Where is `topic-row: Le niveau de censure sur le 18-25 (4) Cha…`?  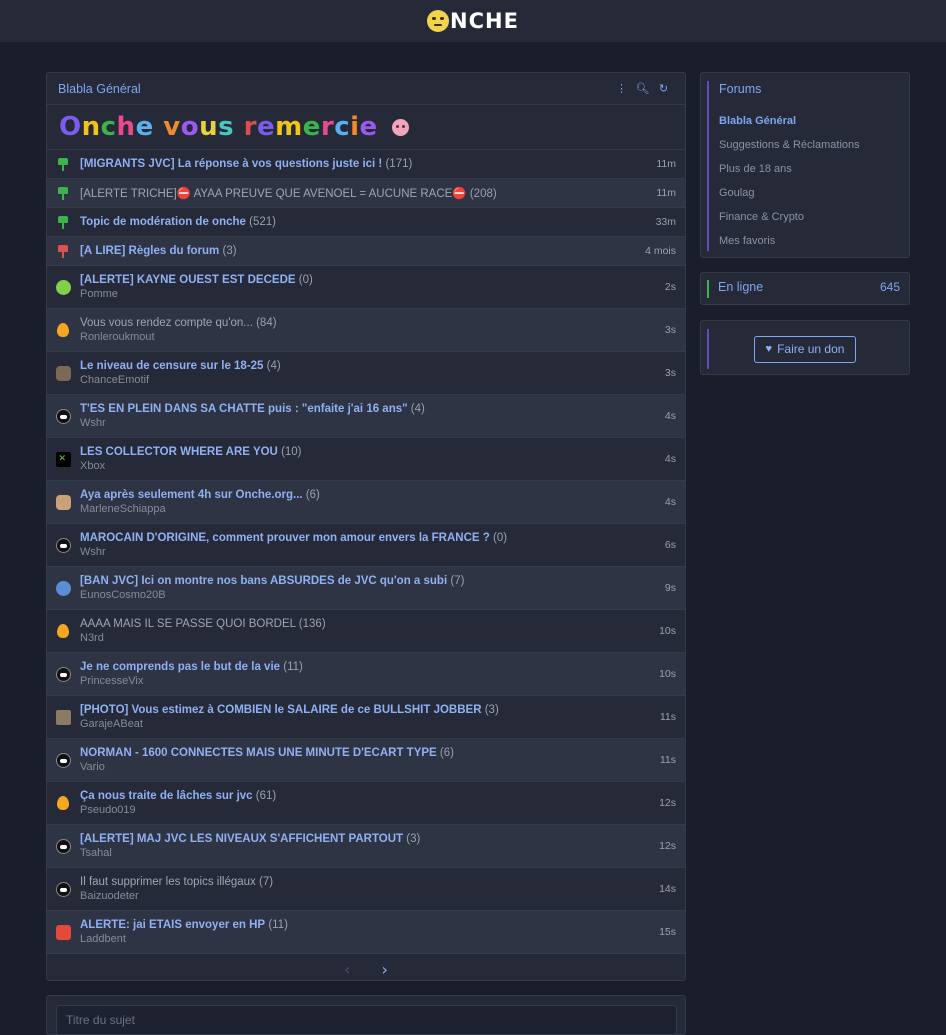 topic-row: Le niveau de censure sur le 18-25 (4) Cha… is located at coordinates (366, 373).